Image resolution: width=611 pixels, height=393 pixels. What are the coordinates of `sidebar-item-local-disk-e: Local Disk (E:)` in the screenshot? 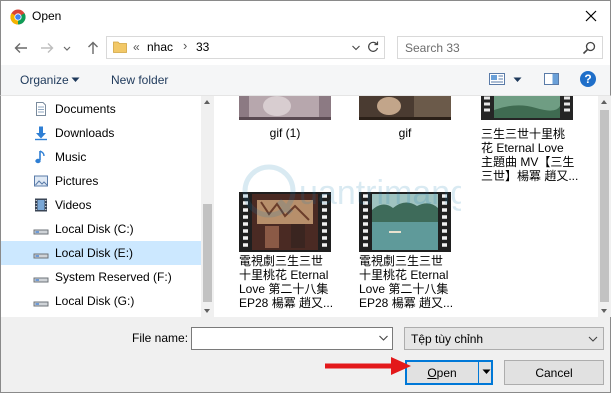 It's located at (101, 253).